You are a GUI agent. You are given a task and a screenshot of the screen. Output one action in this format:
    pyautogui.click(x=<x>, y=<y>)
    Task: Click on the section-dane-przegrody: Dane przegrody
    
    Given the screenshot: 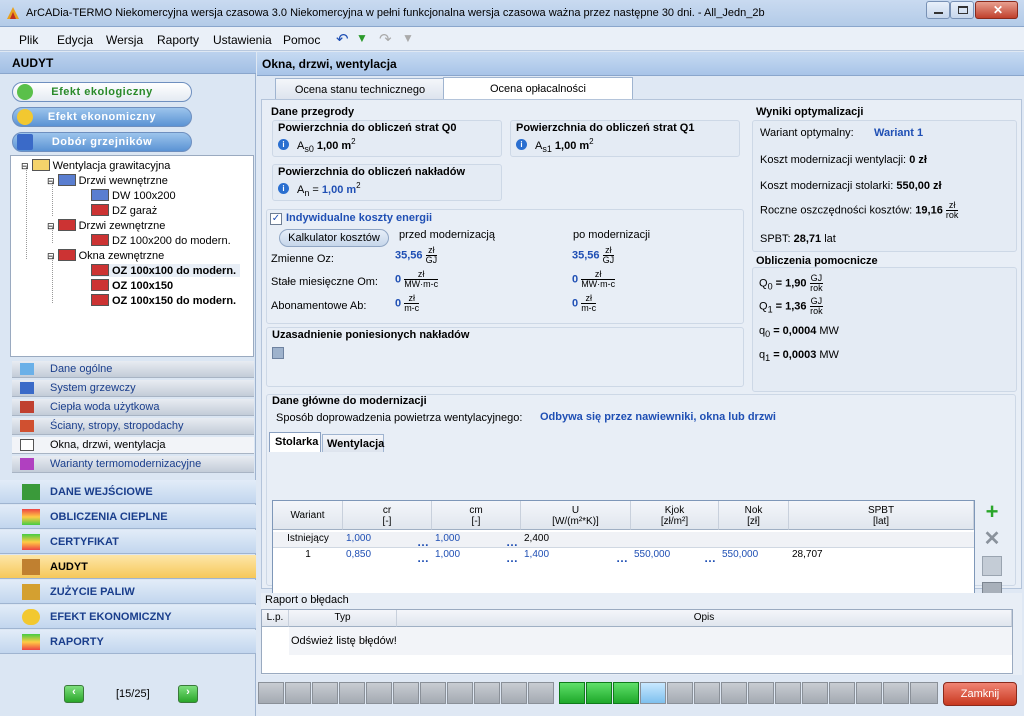 What is the action you would take?
    pyautogui.click(x=313, y=112)
    